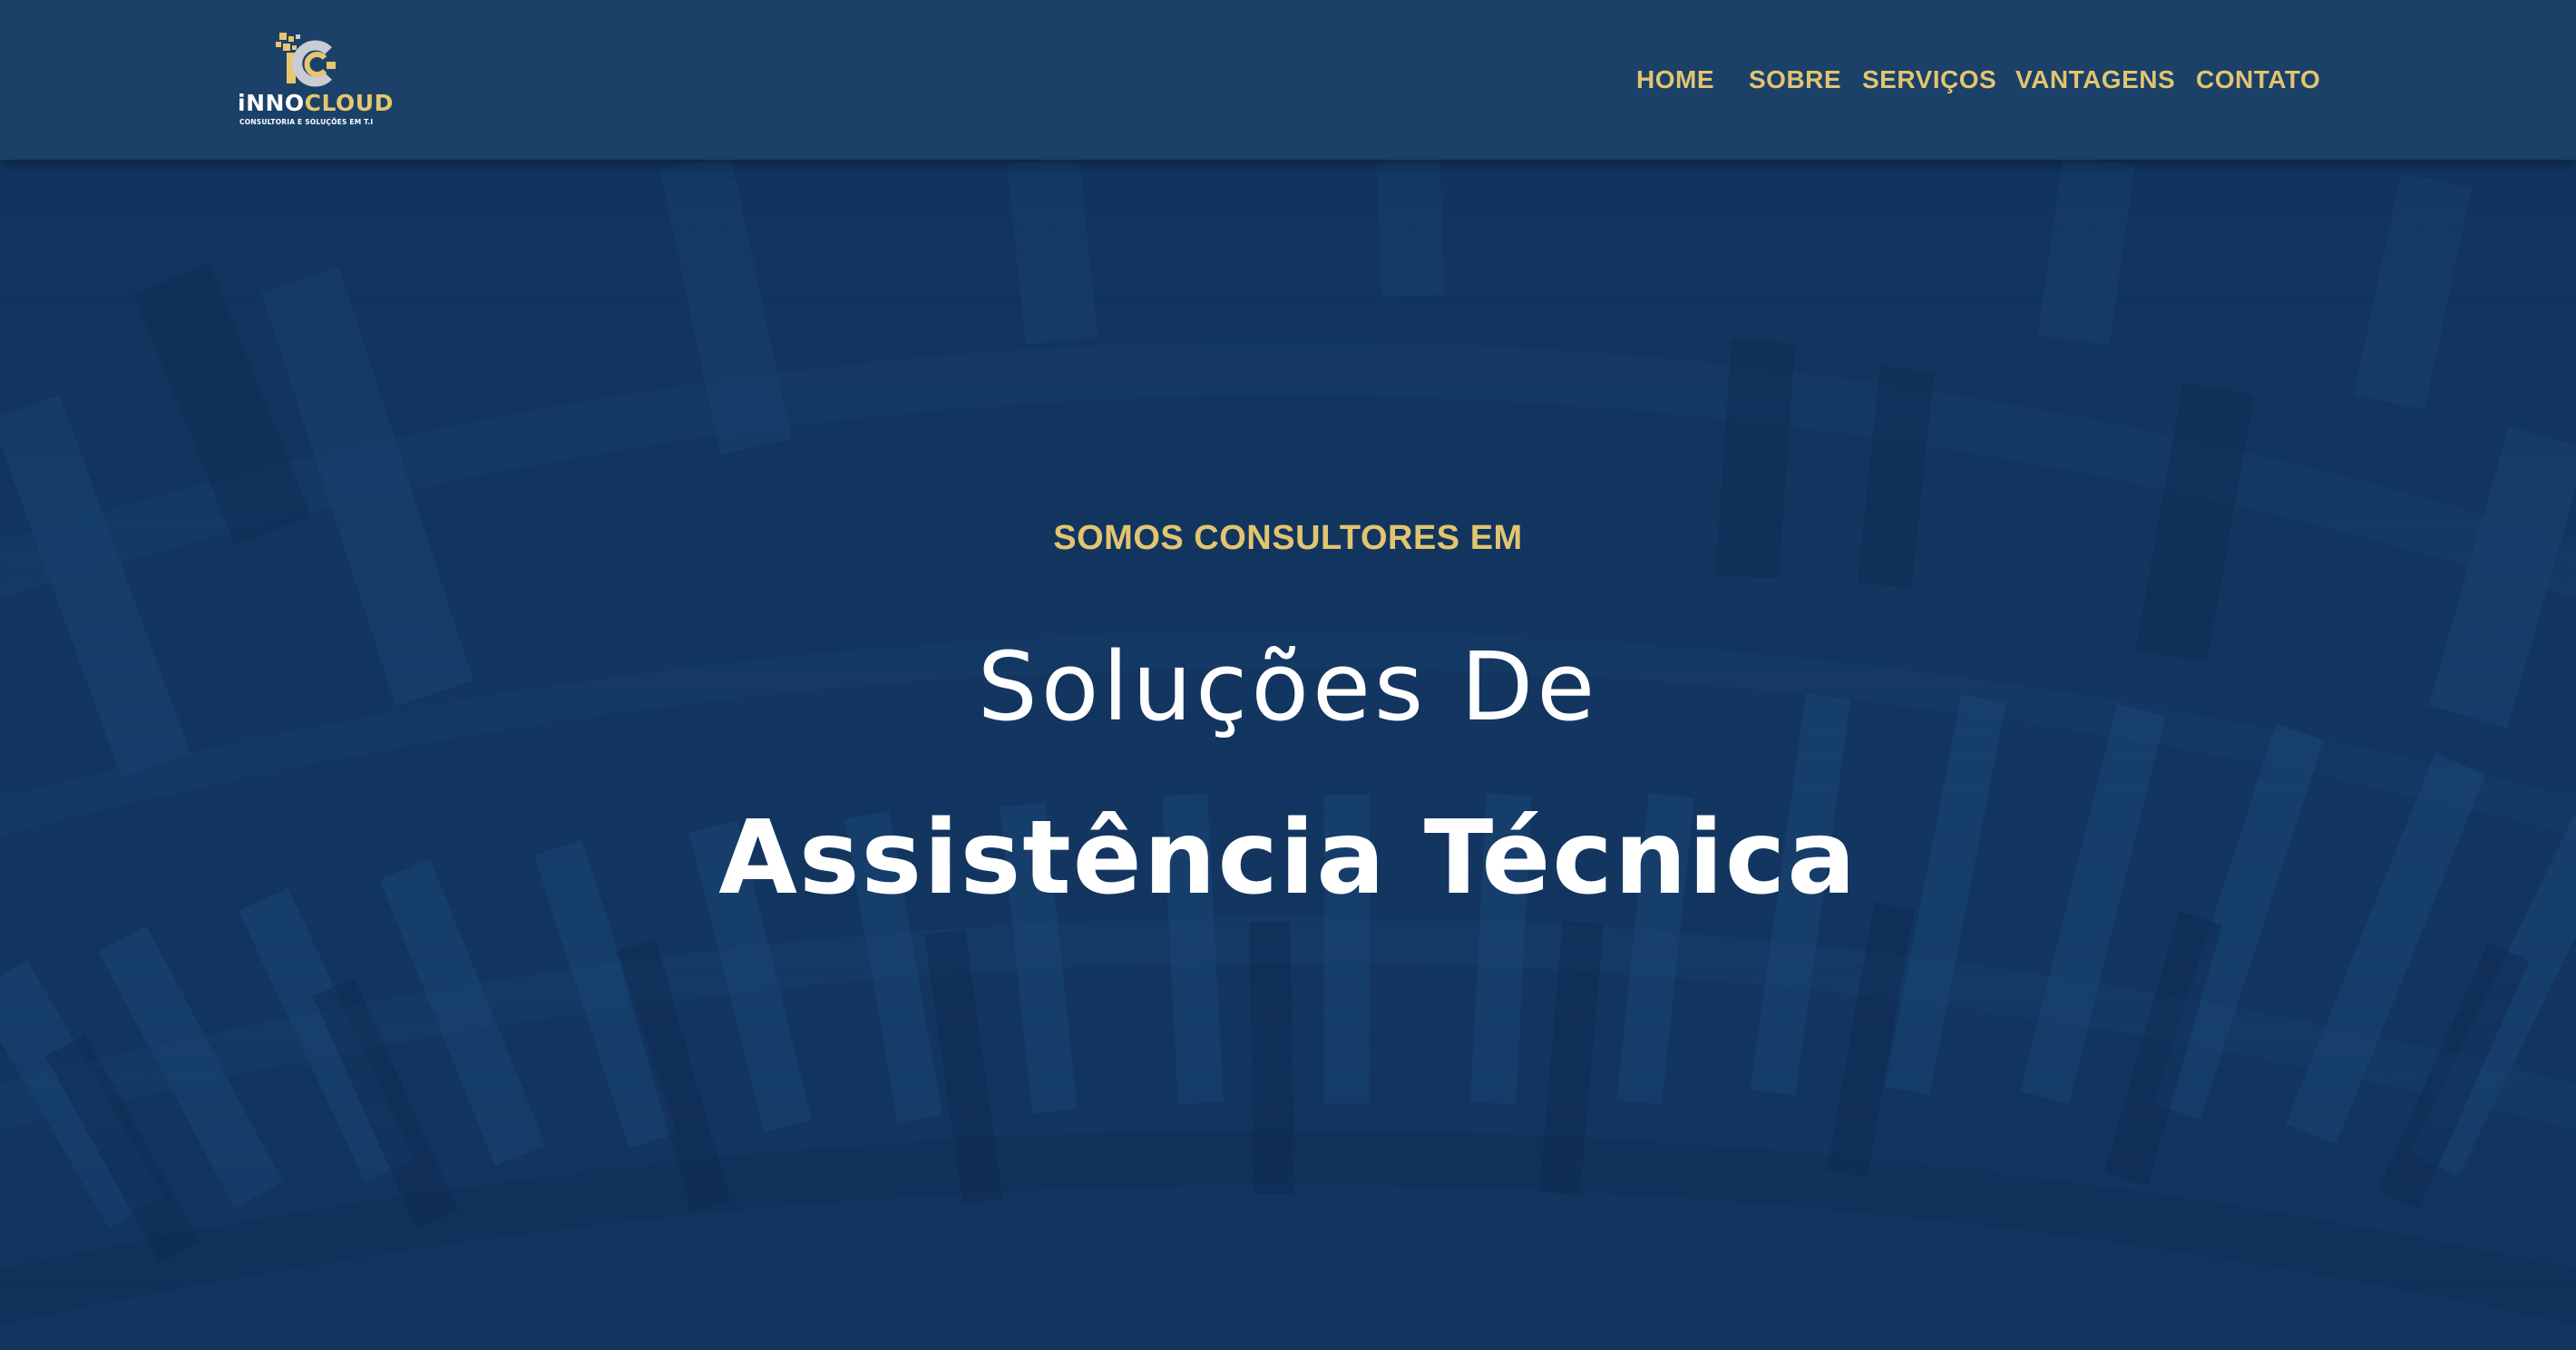 The width and height of the screenshot is (2576, 1350). I want to click on nav-item-sobre: SOBRE, so click(1795, 80).